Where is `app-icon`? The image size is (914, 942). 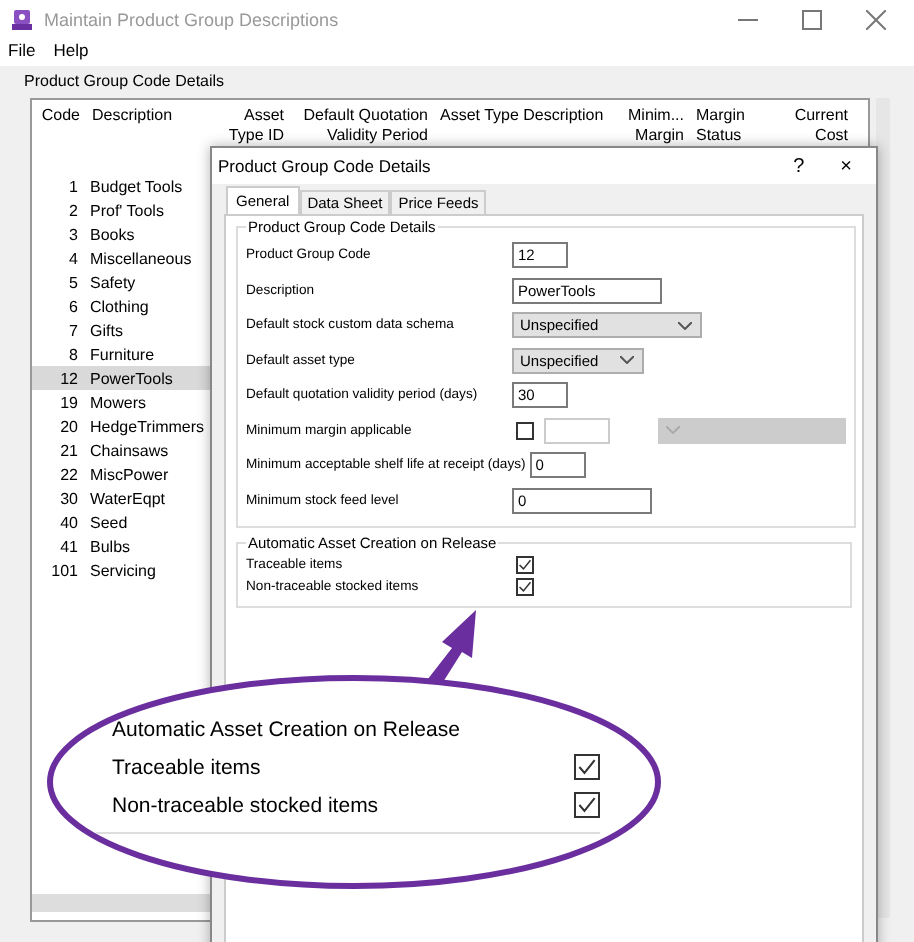 app-icon is located at coordinates (22, 19).